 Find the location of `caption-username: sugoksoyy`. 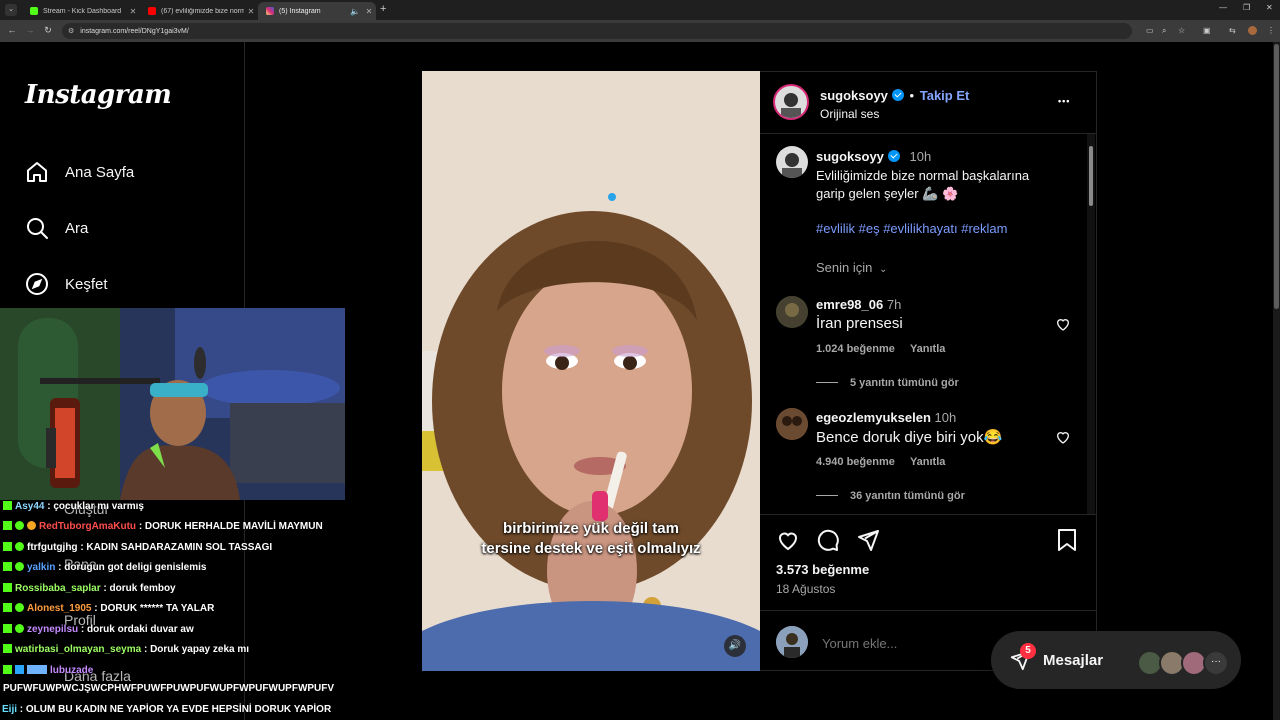

caption-username: sugoksoyy is located at coordinates (850, 156).